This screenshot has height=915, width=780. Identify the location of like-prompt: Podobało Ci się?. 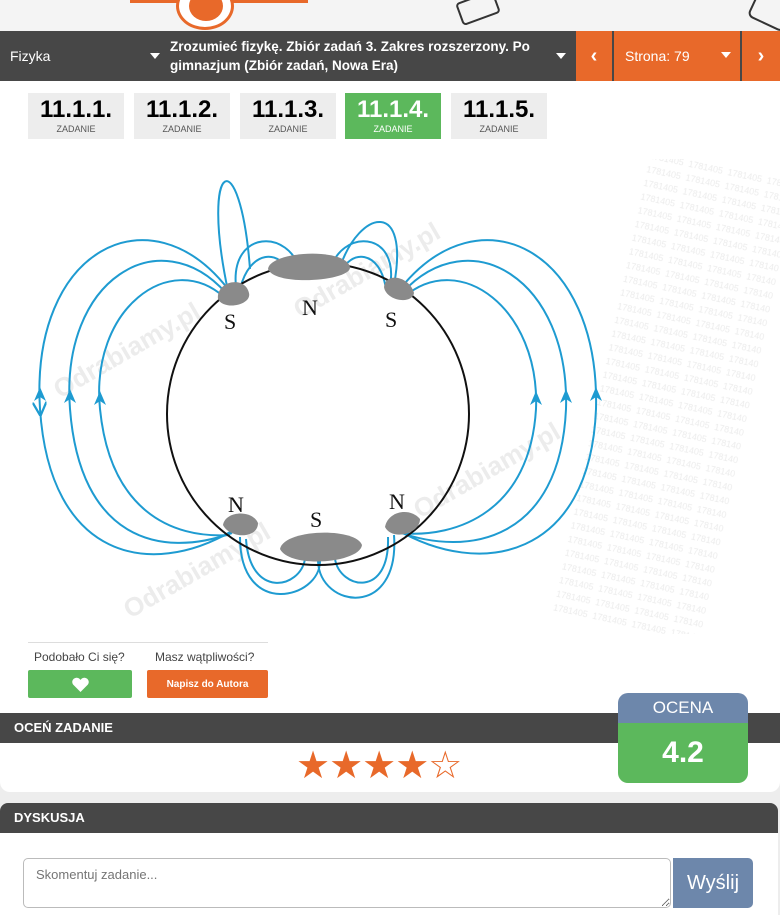
(79, 657).